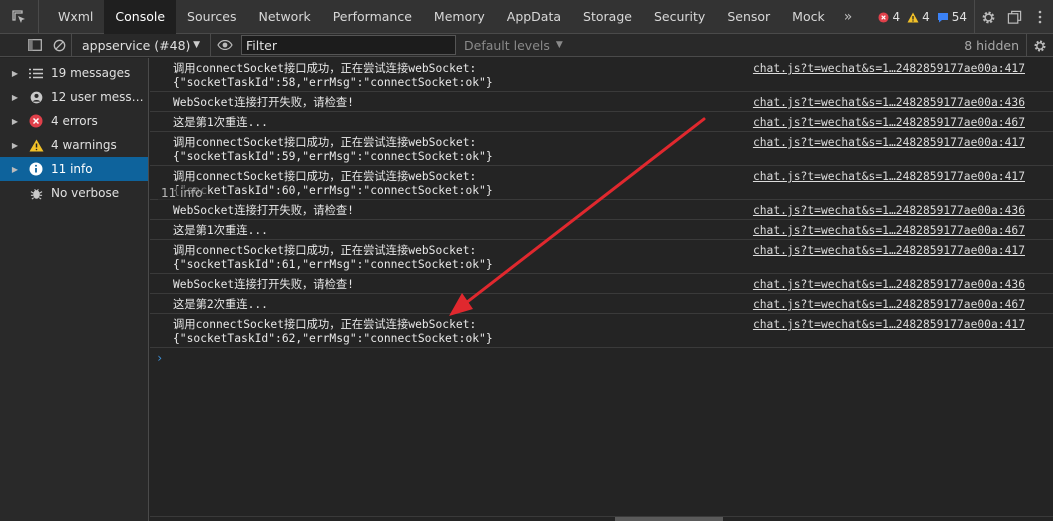 The width and height of the screenshot is (1053, 521). What do you see at coordinates (942, 17) in the screenshot?
I see `message-icon` at bounding box center [942, 17].